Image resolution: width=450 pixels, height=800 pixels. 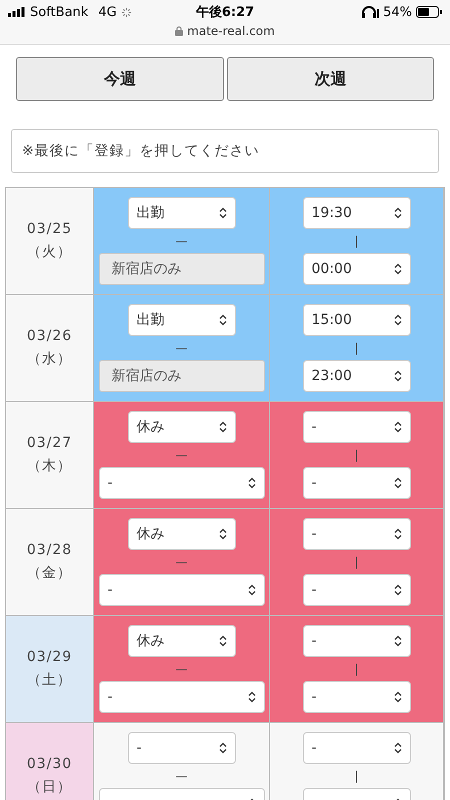 I want to click on week-button: 次週, so click(x=330, y=79).